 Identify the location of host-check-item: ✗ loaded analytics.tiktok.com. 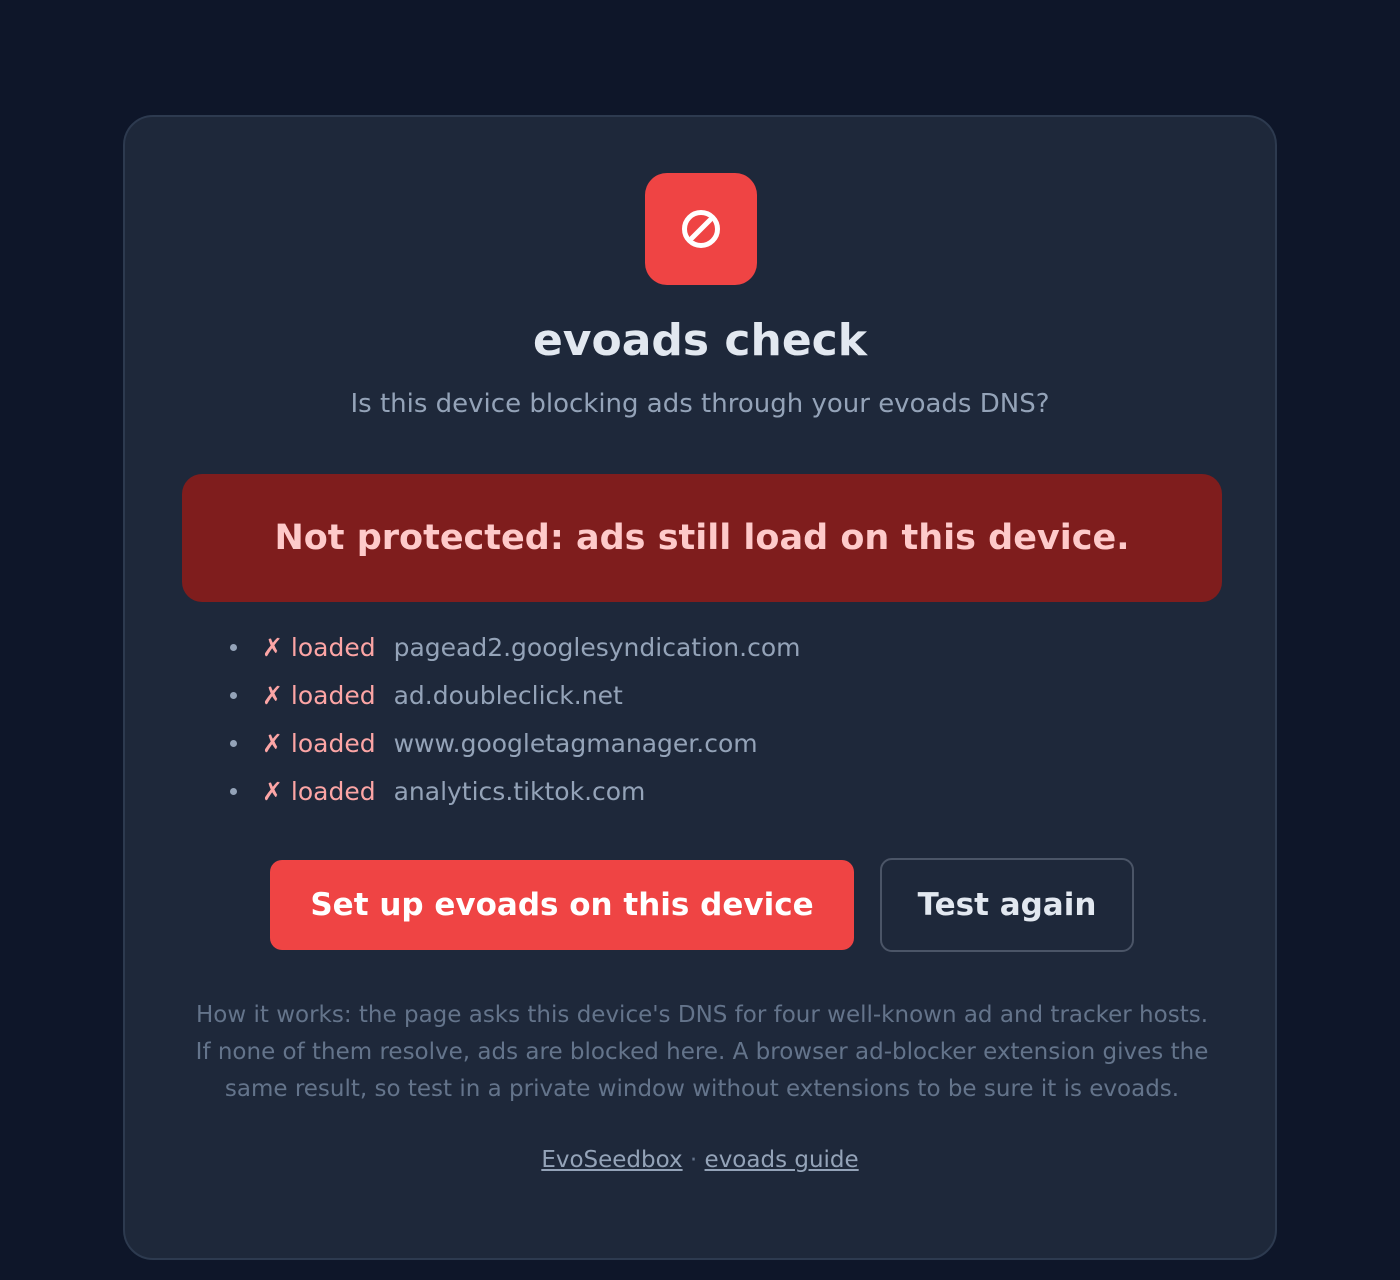
(515, 791).